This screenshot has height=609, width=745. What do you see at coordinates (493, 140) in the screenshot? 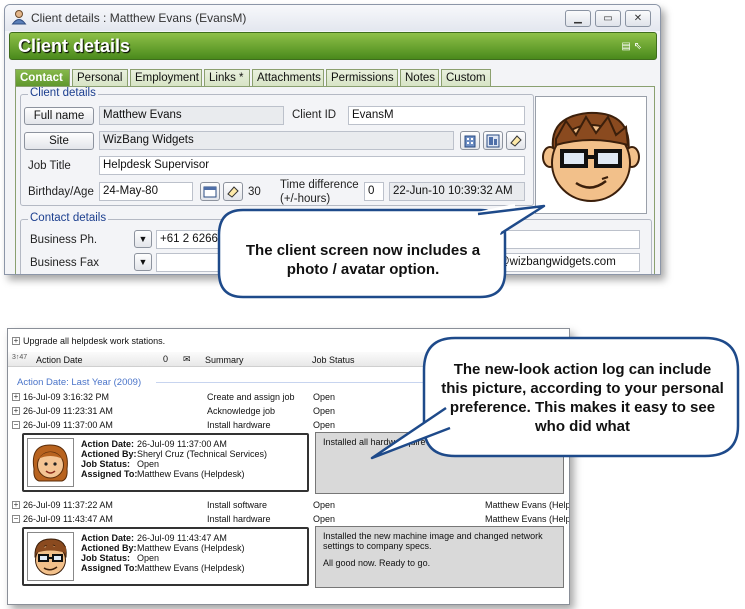
I see `site-details-icon` at bounding box center [493, 140].